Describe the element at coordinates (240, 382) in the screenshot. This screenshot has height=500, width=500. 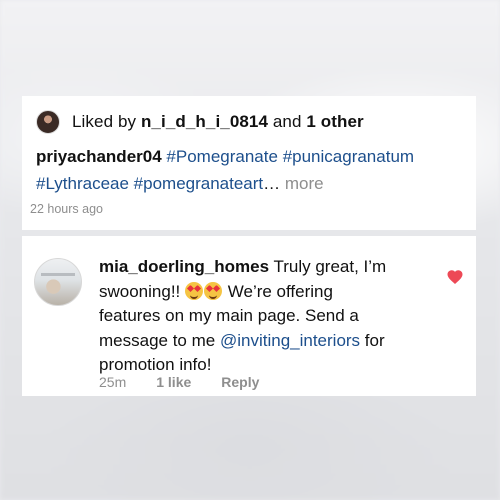
I see `reply-button: Reply` at that location.